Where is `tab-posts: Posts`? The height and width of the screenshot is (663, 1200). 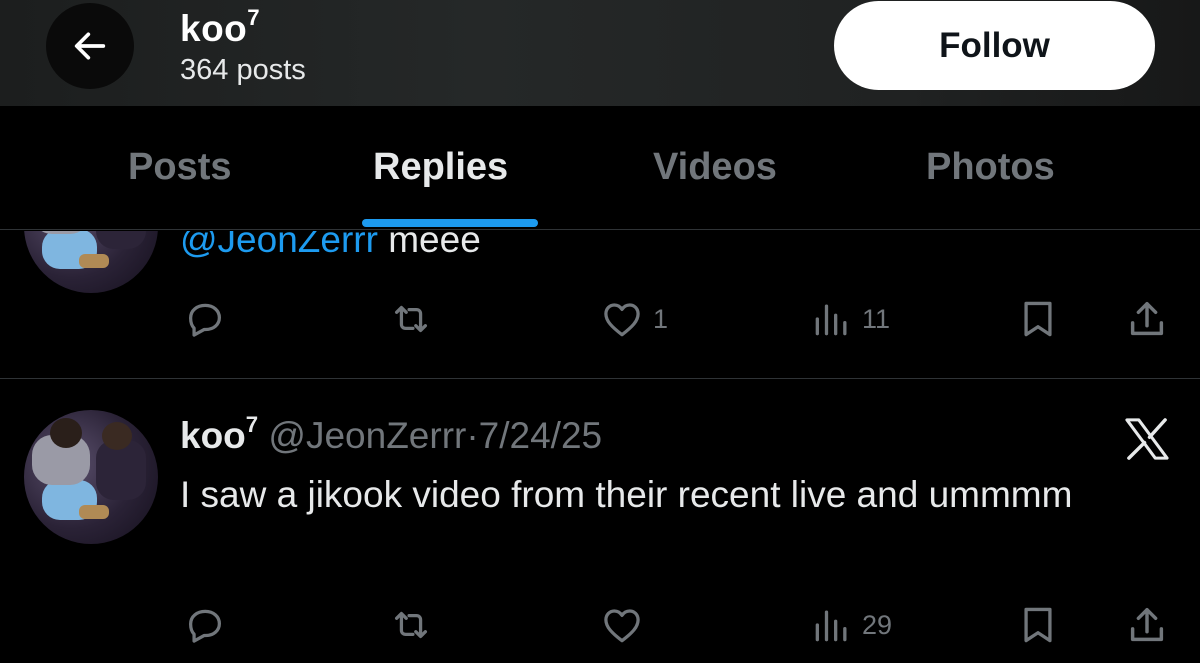
tab-posts: Posts is located at coordinates (179, 167).